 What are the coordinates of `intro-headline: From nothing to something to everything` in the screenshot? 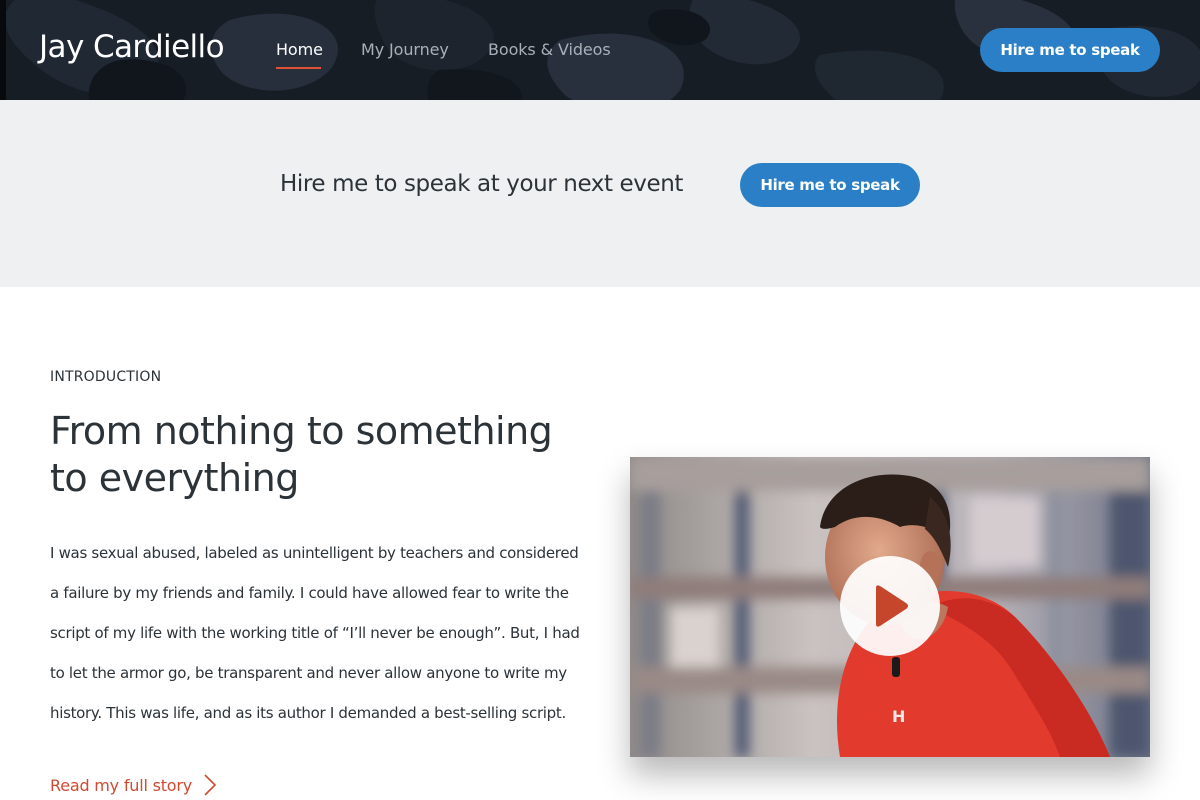 It's located at (320, 455).